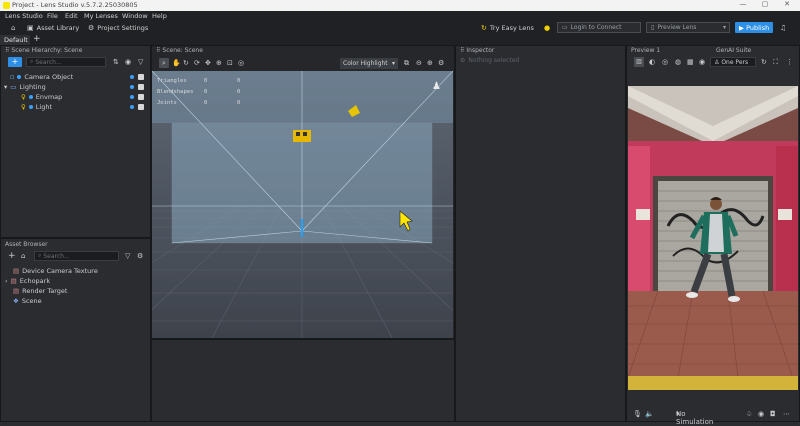 The image size is (800, 426). Describe the element at coordinates (690, 62) in the screenshot. I see `layers-icon: ▦` at that location.